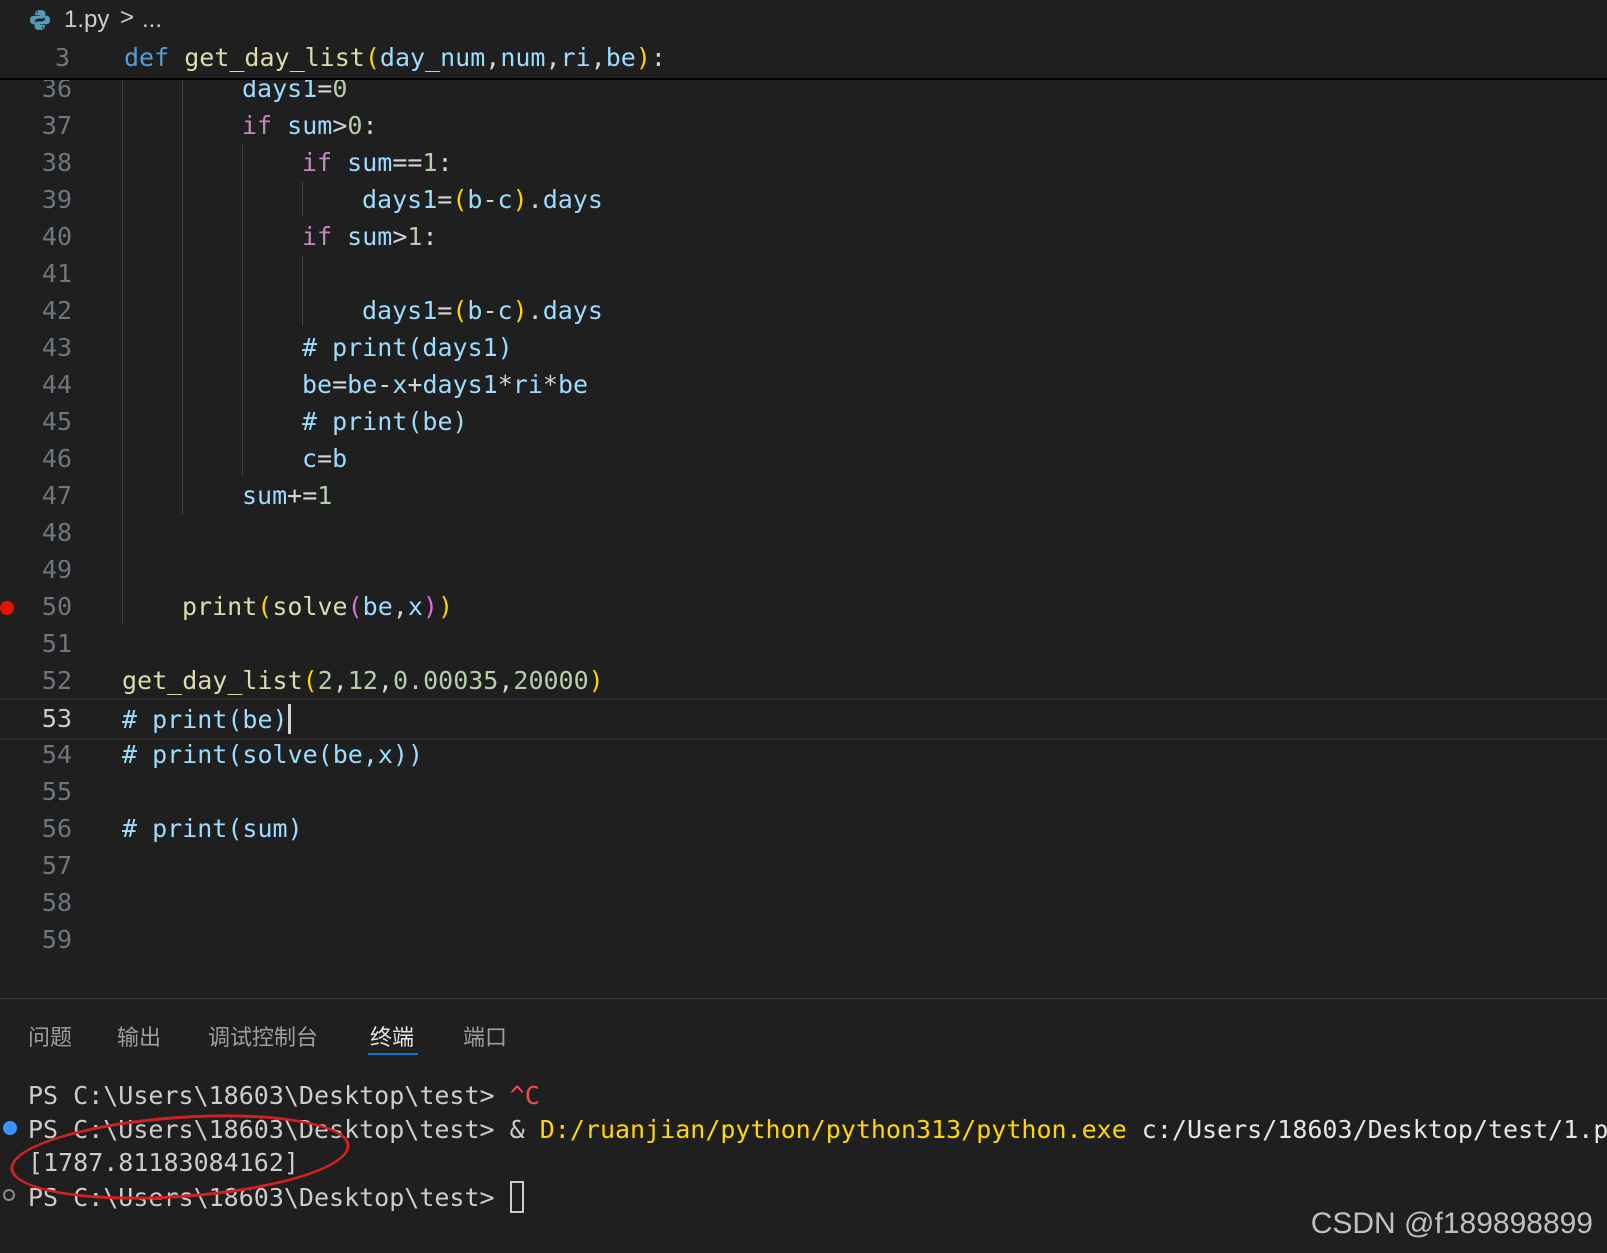 The width and height of the screenshot is (1607, 1253). Describe the element at coordinates (803, 903) in the screenshot. I see `code-line: 58` at that location.